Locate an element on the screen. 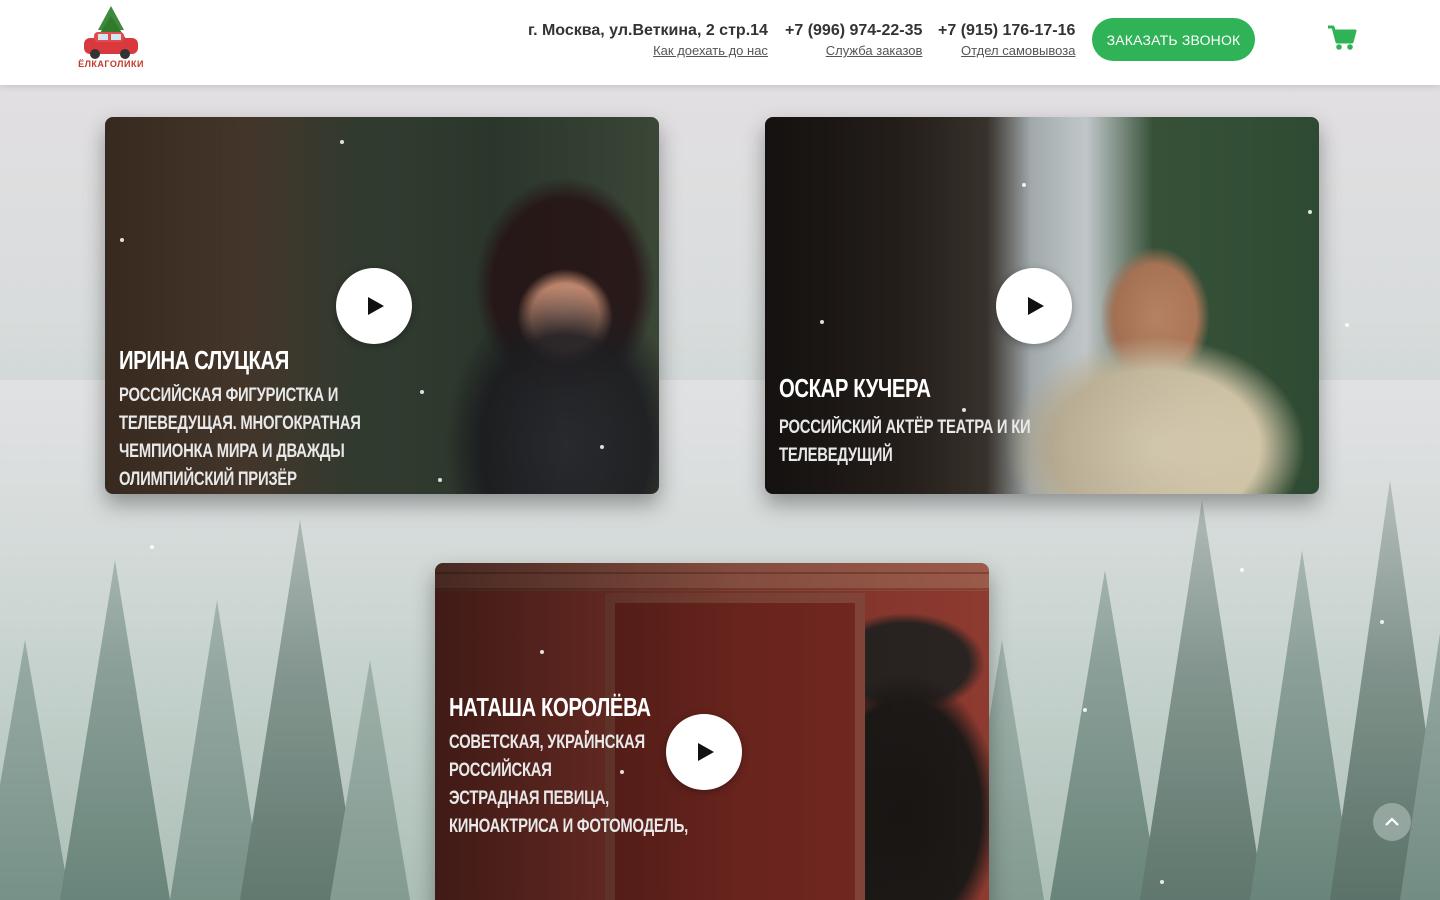 The width and height of the screenshot is (1440, 900). phone-pickup-block: +7 (915) 176-17-16 Отдел самовывоза is located at coordinates (1006, 41).